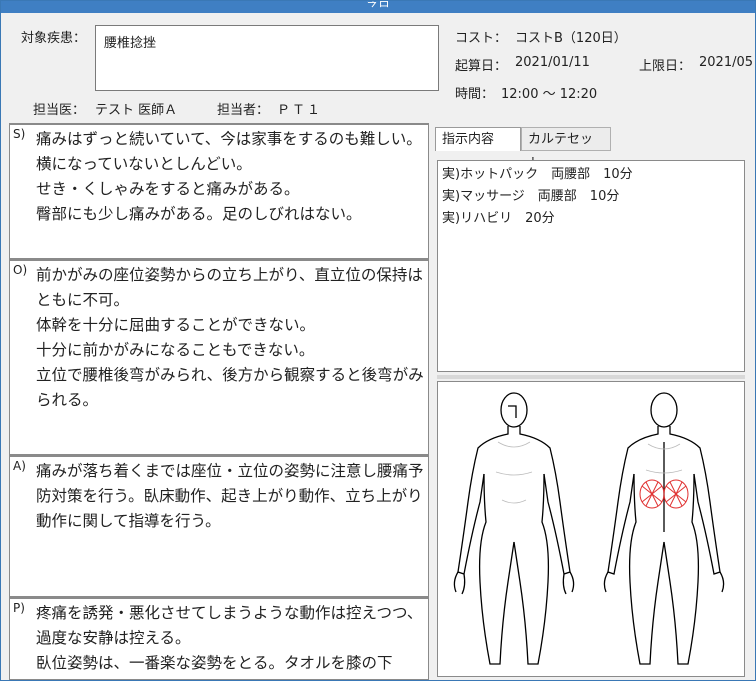 This screenshot has width=756, height=681. Describe the element at coordinates (664, 528) in the screenshot. I see `back-body-figure` at that location.